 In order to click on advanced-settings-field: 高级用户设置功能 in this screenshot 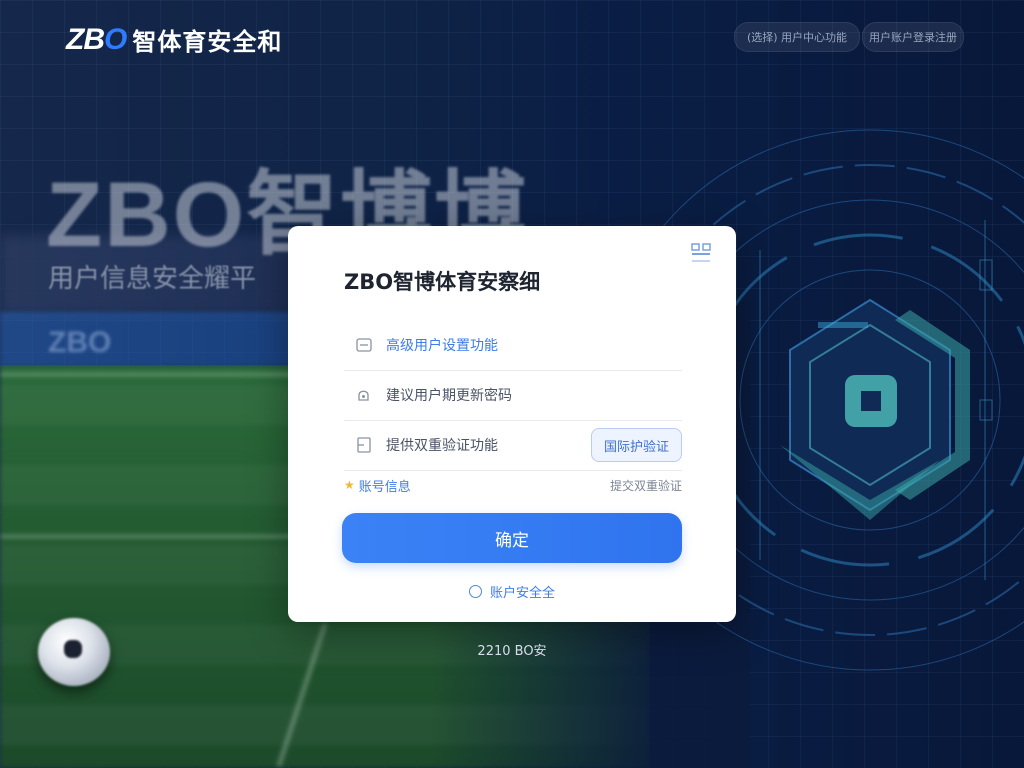, I will do `click(513, 345)`.